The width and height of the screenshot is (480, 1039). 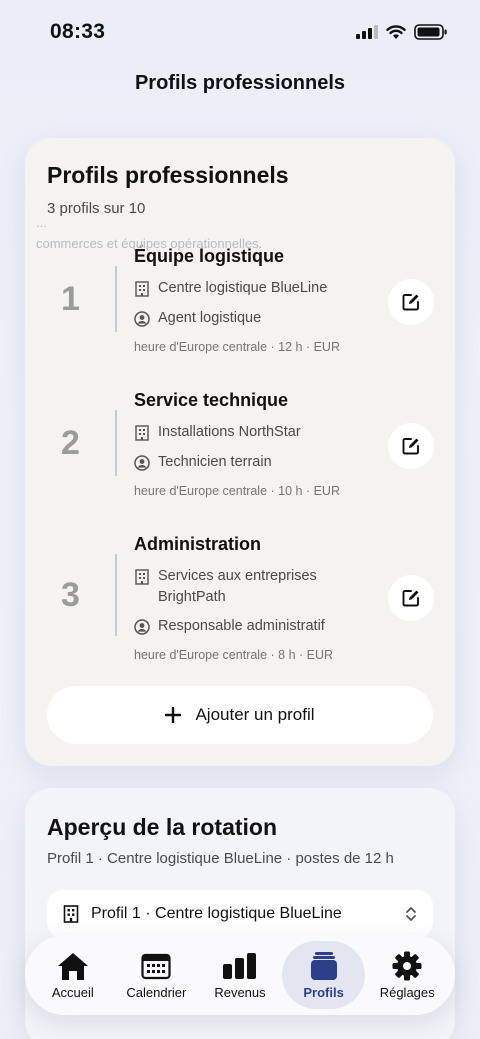 I want to click on status-time: 08:33, so click(x=78, y=31).